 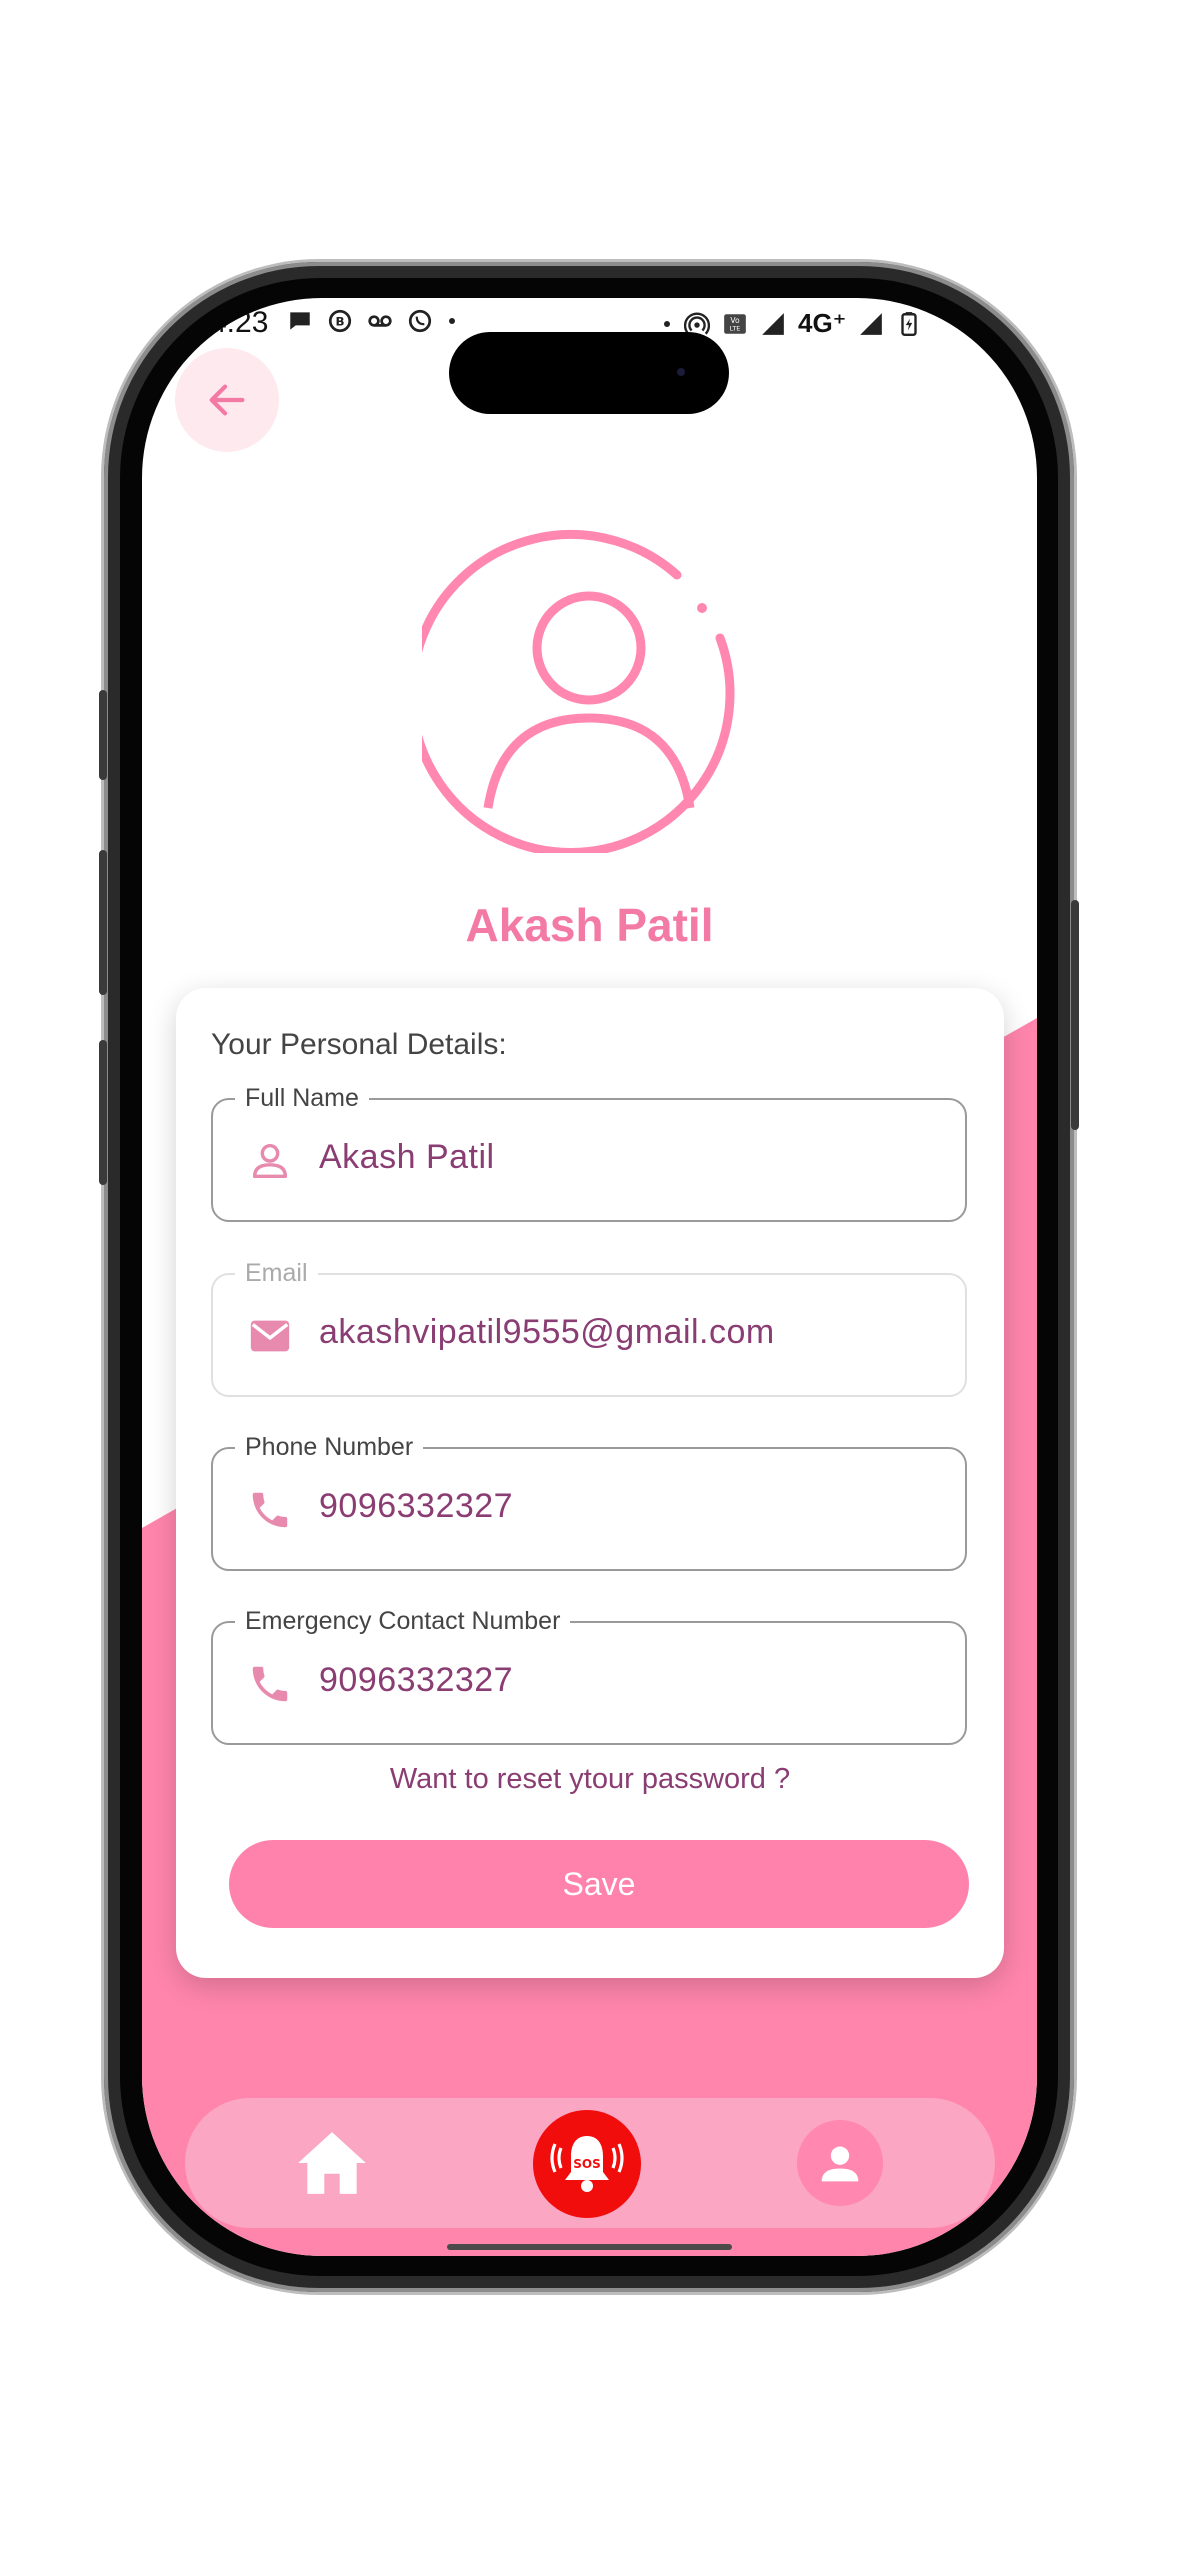 What do you see at coordinates (270, 1336) in the screenshot?
I see `mail-icon` at bounding box center [270, 1336].